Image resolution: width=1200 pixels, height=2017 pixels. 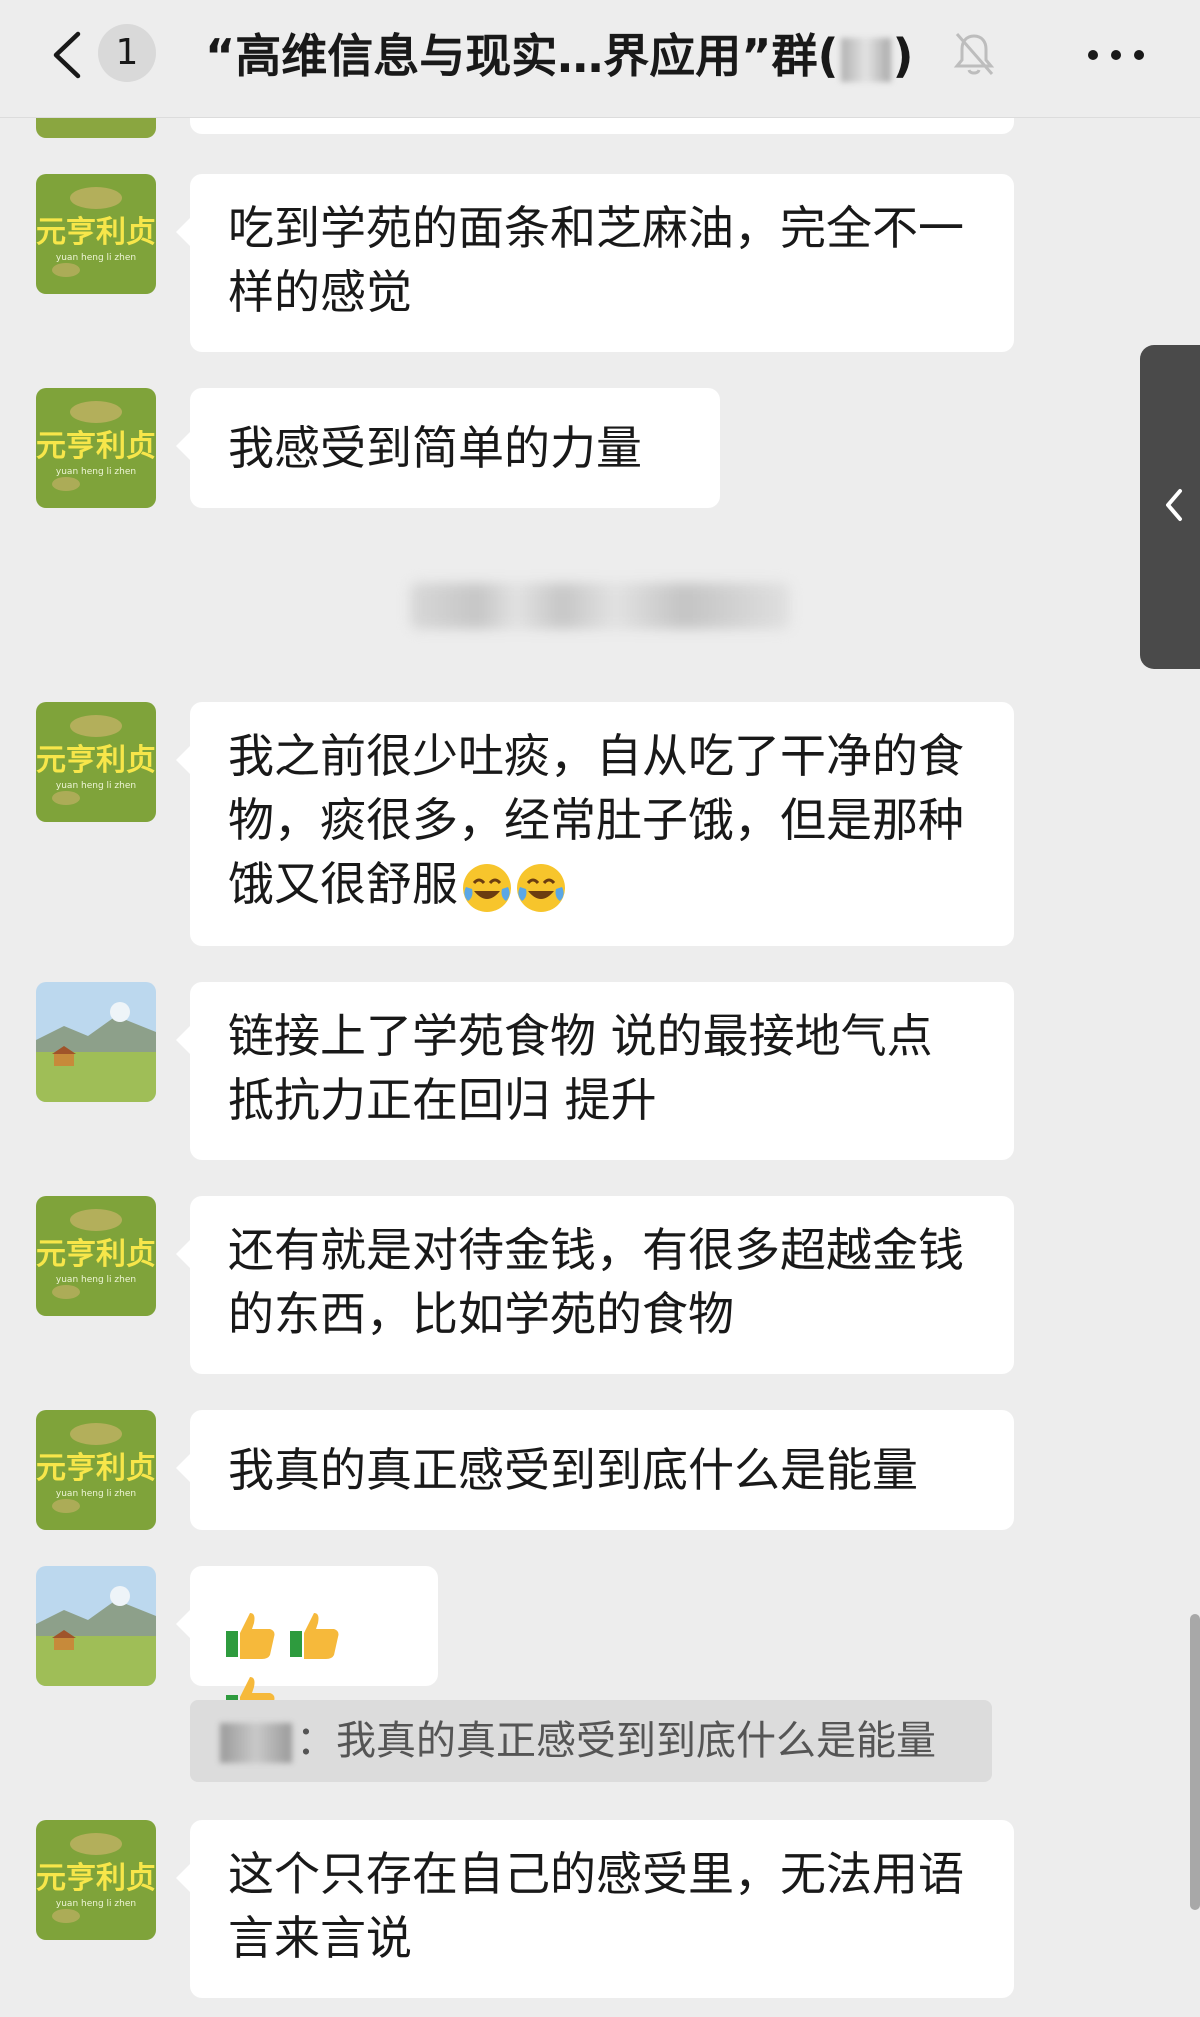 I want to click on chat-title-text: “高维信息与现实…界应用”群(, so click(x=522, y=56).